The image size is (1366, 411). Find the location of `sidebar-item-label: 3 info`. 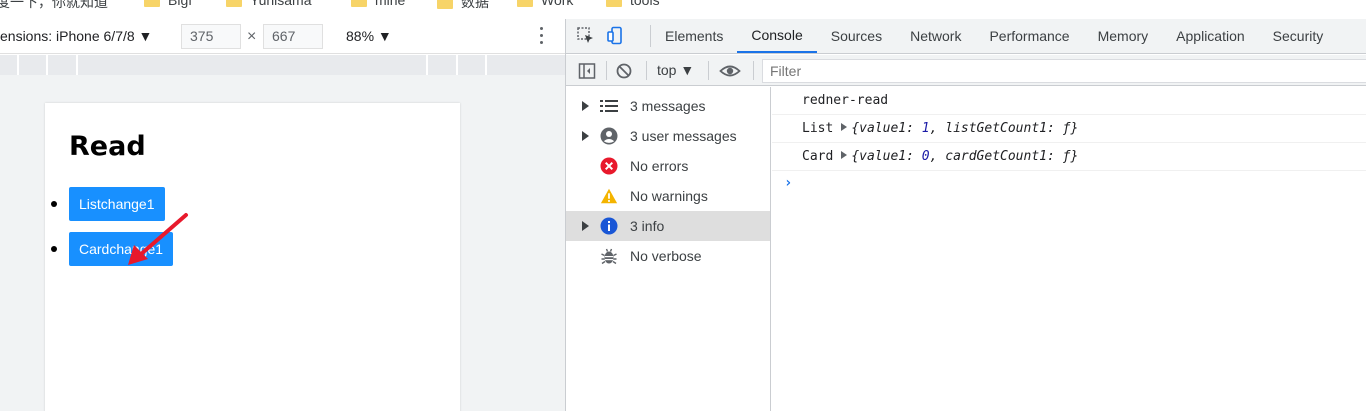

sidebar-item-label: 3 info is located at coordinates (647, 226).